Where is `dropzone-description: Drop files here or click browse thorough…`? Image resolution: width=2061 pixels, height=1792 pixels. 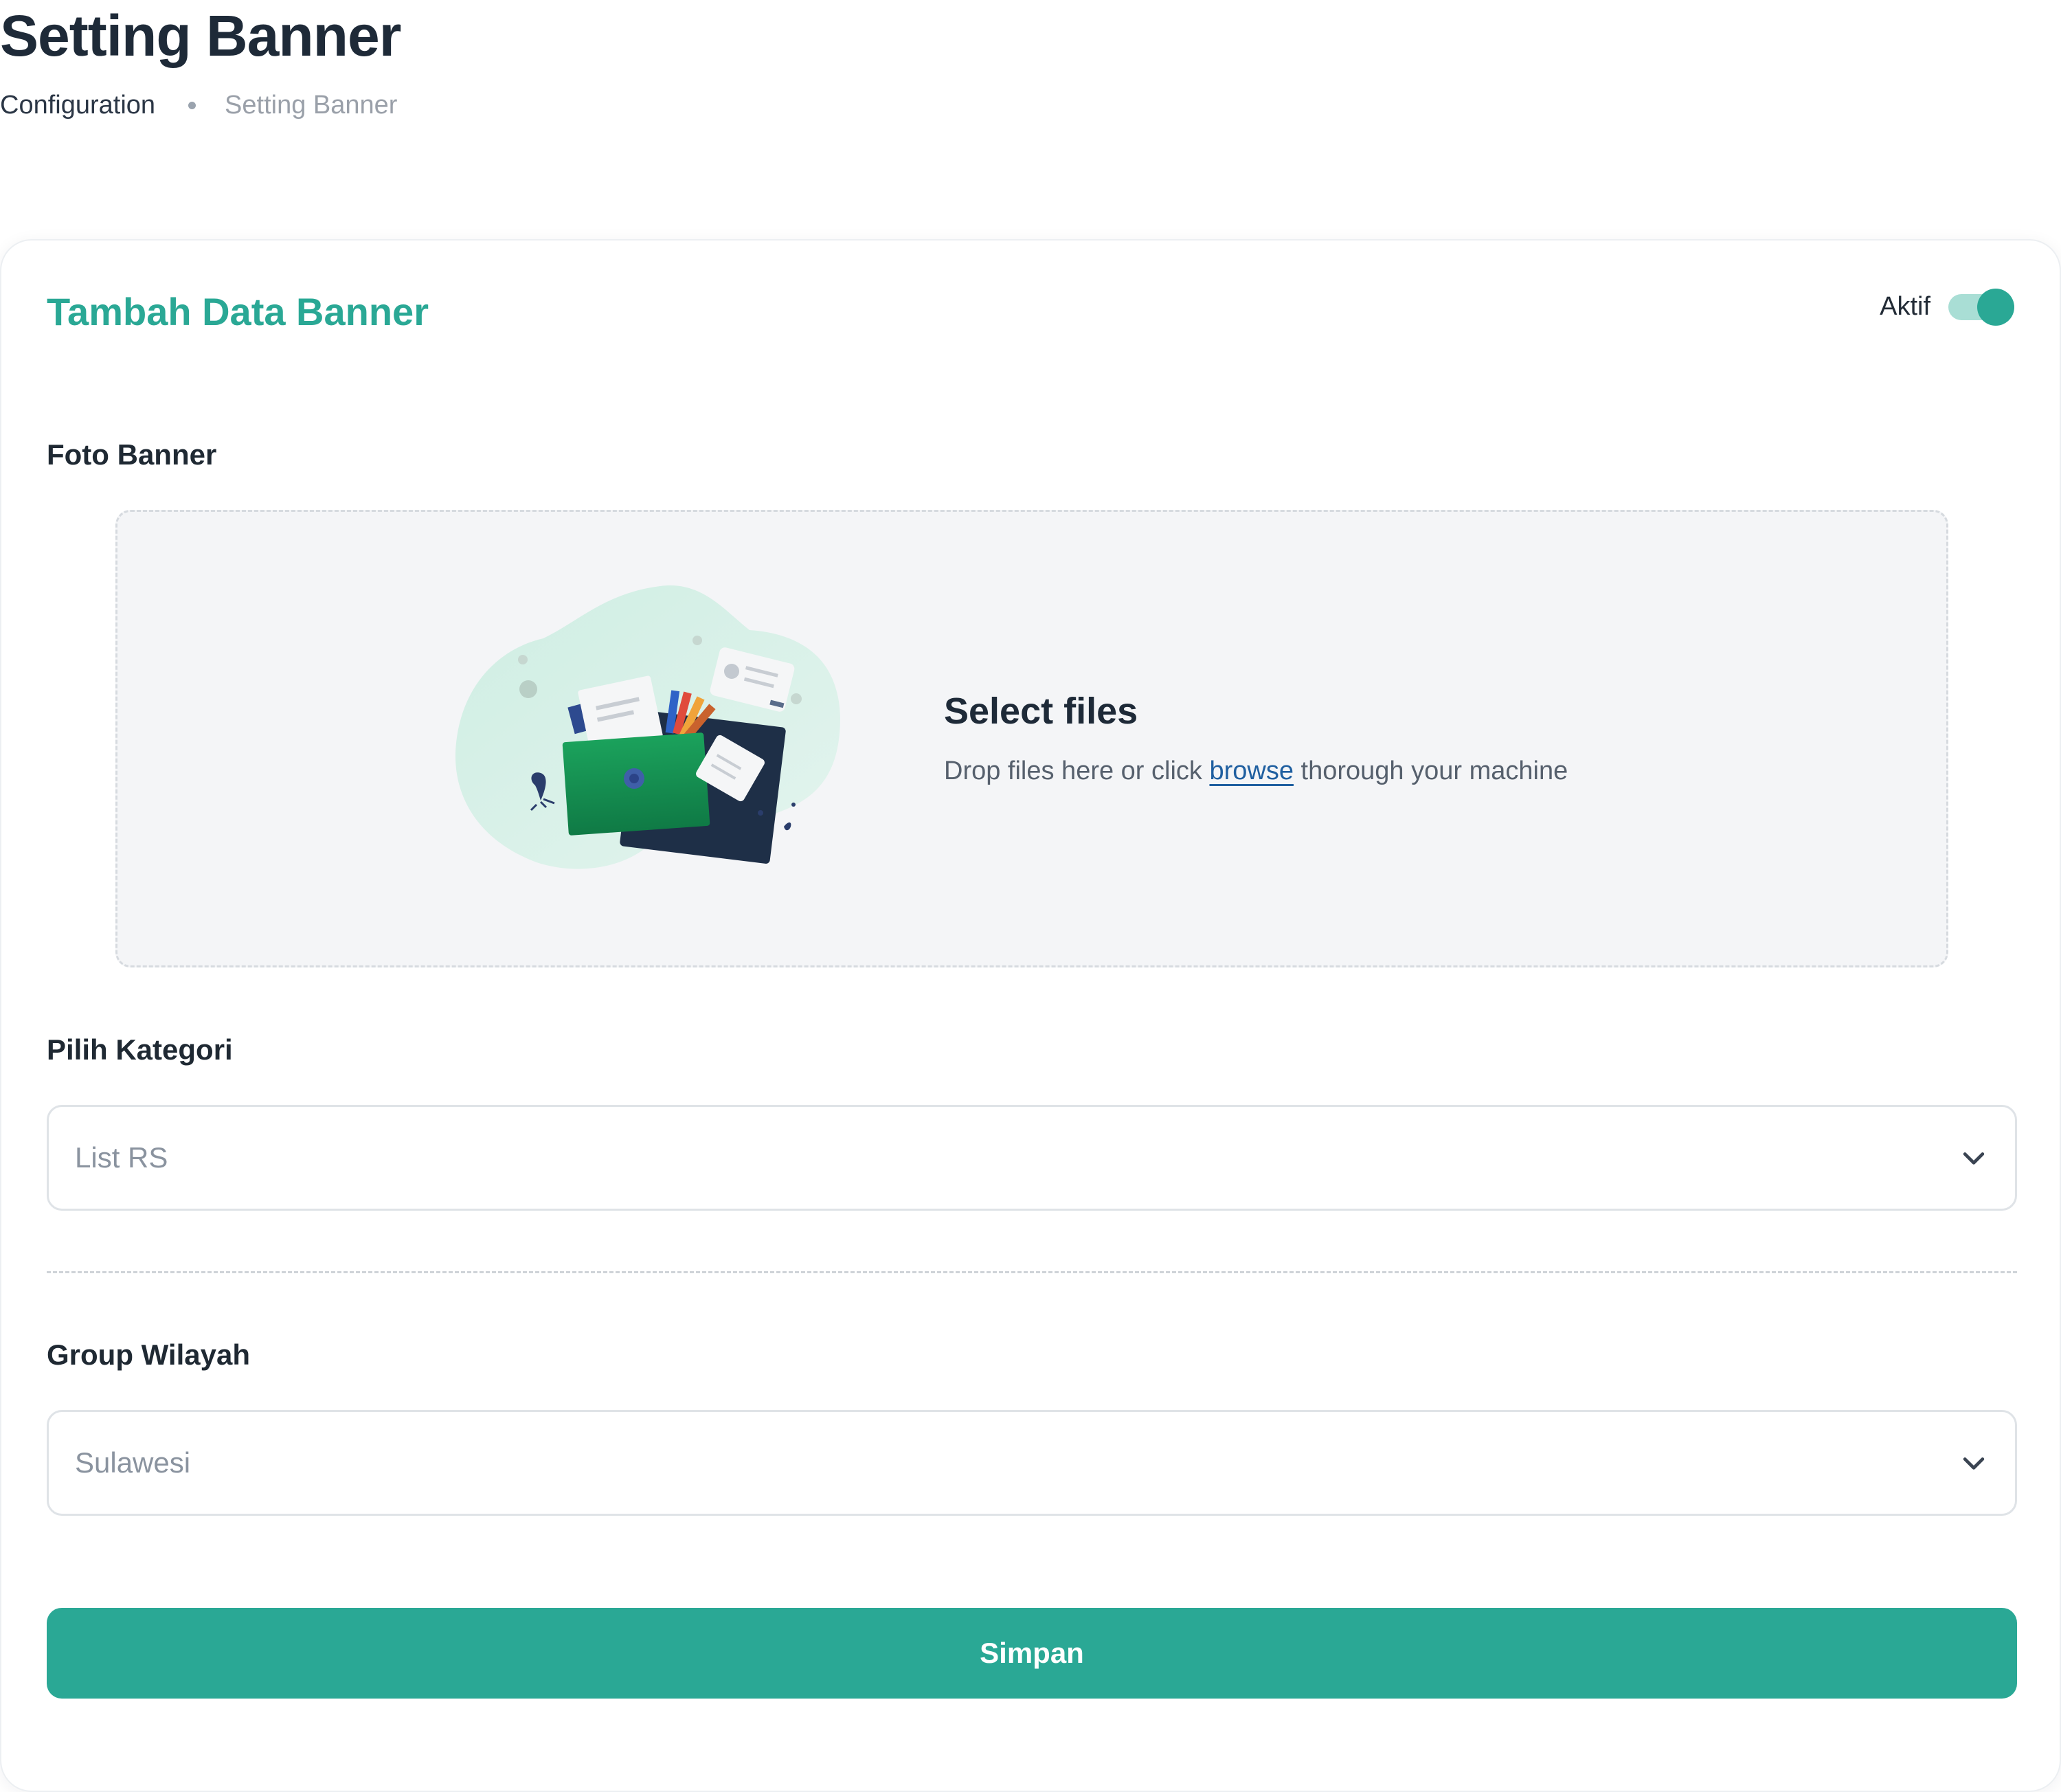 dropzone-description: Drop files here or click browse thorough… is located at coordinates (1256, 770).